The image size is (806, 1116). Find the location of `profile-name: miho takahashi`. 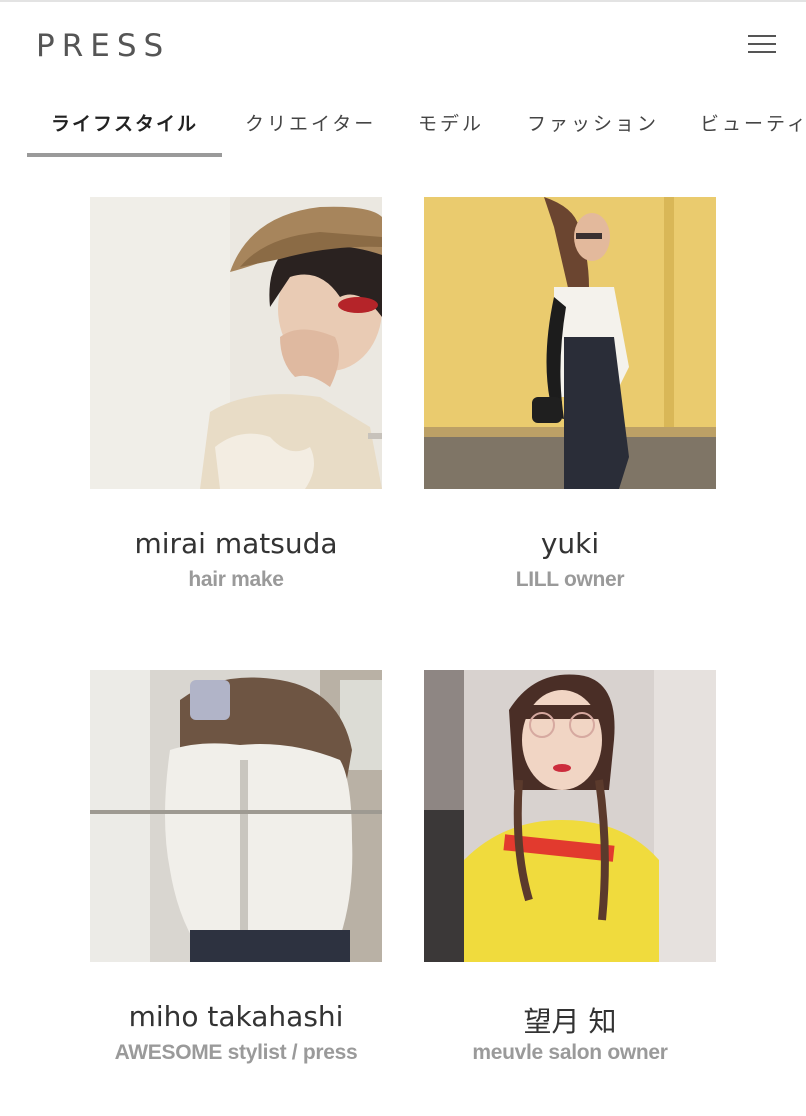

profile-name: miho takahashi is located at coordinates (236, 1016).